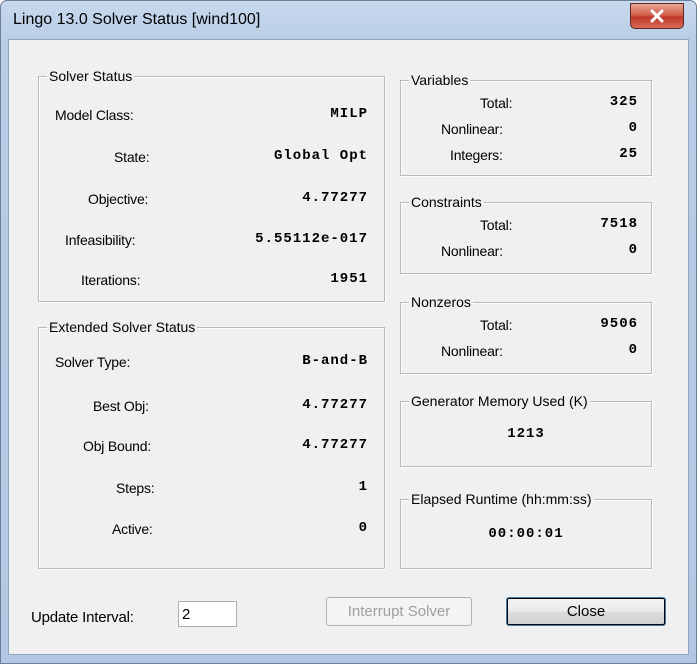 This screenshot has width=699, height=666. Describe the element at coordinates (446, 202) in the screenshot. I see `constraints-legend: Constraints` at that location.